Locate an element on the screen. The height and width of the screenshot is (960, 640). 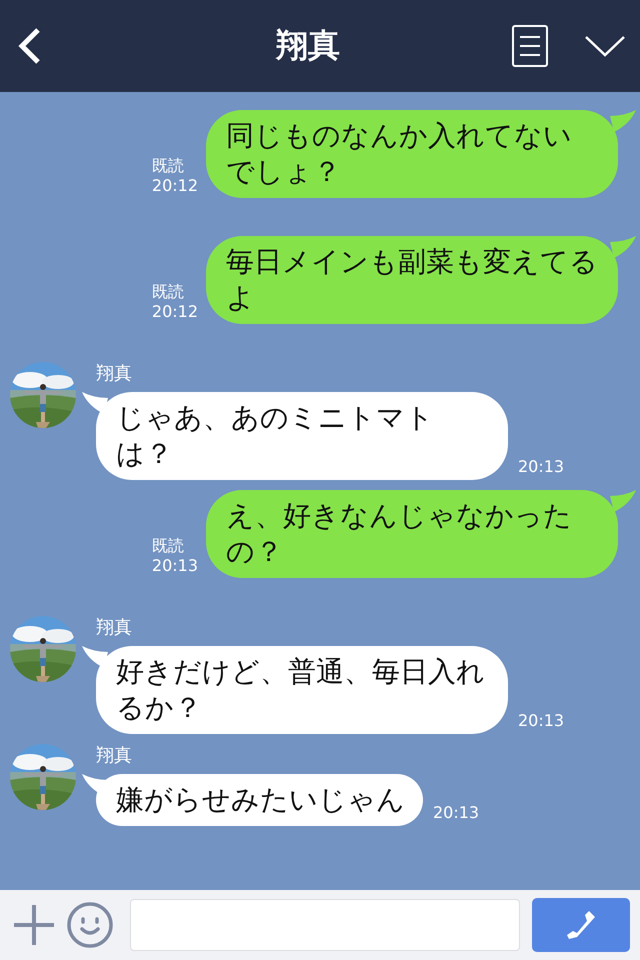
notes-icon is located at coordinates (530, 46).